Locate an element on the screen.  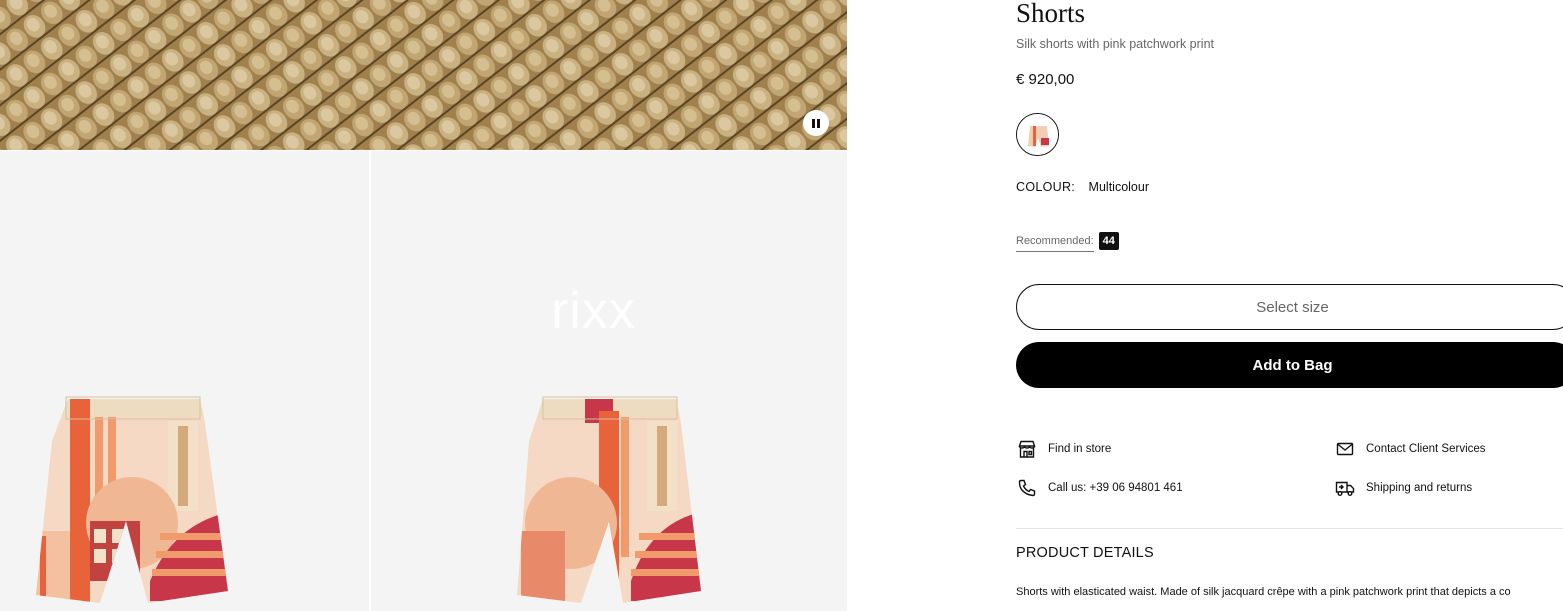
shorts-back-image is located at coordinates (609, 499).